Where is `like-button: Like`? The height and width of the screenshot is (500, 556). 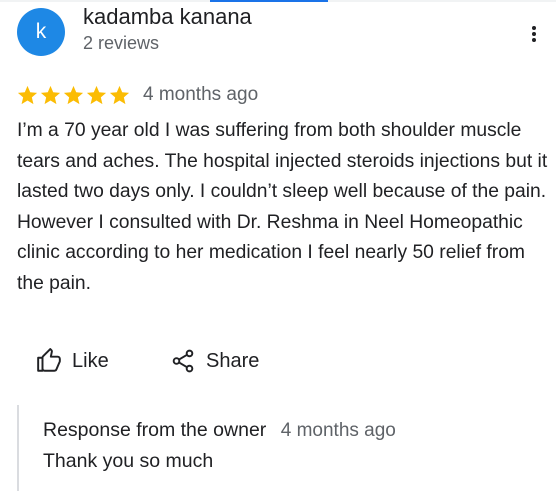 like-button: Like is located at coordinates (72, 361).